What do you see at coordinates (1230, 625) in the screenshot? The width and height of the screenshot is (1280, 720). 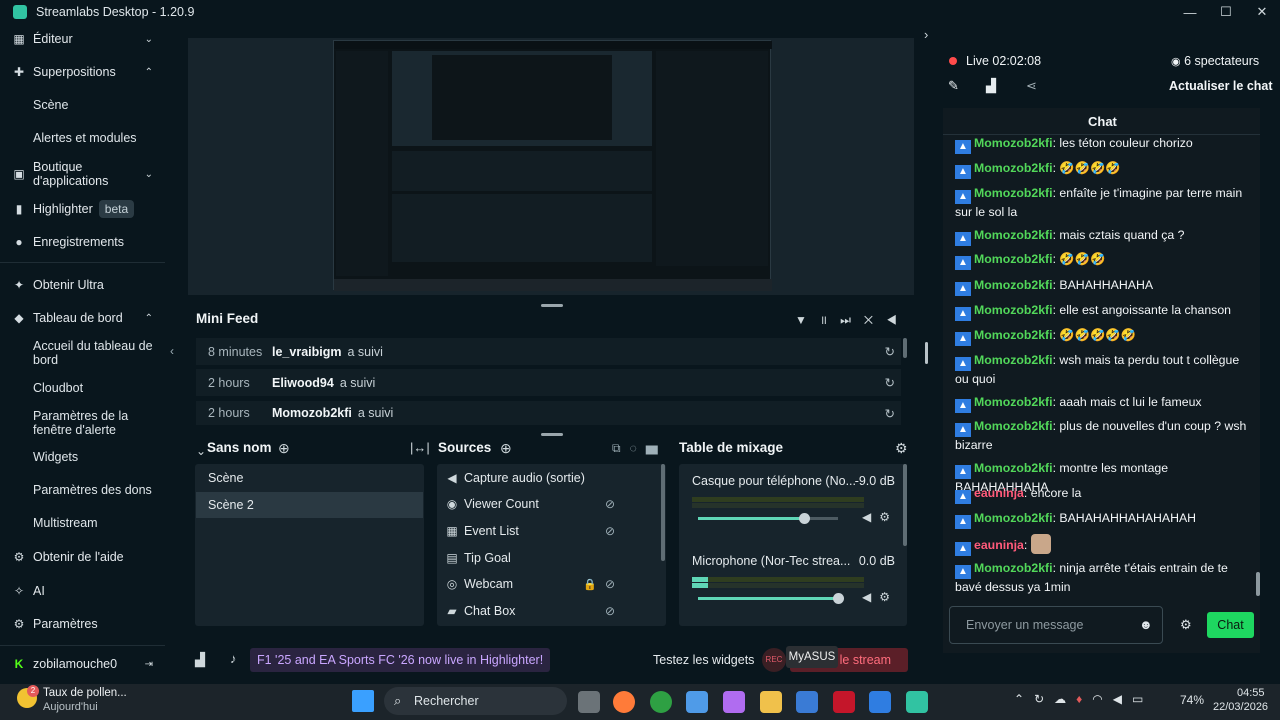 I see `send-chat-button: Chat` at bounding box center [1230, 625].